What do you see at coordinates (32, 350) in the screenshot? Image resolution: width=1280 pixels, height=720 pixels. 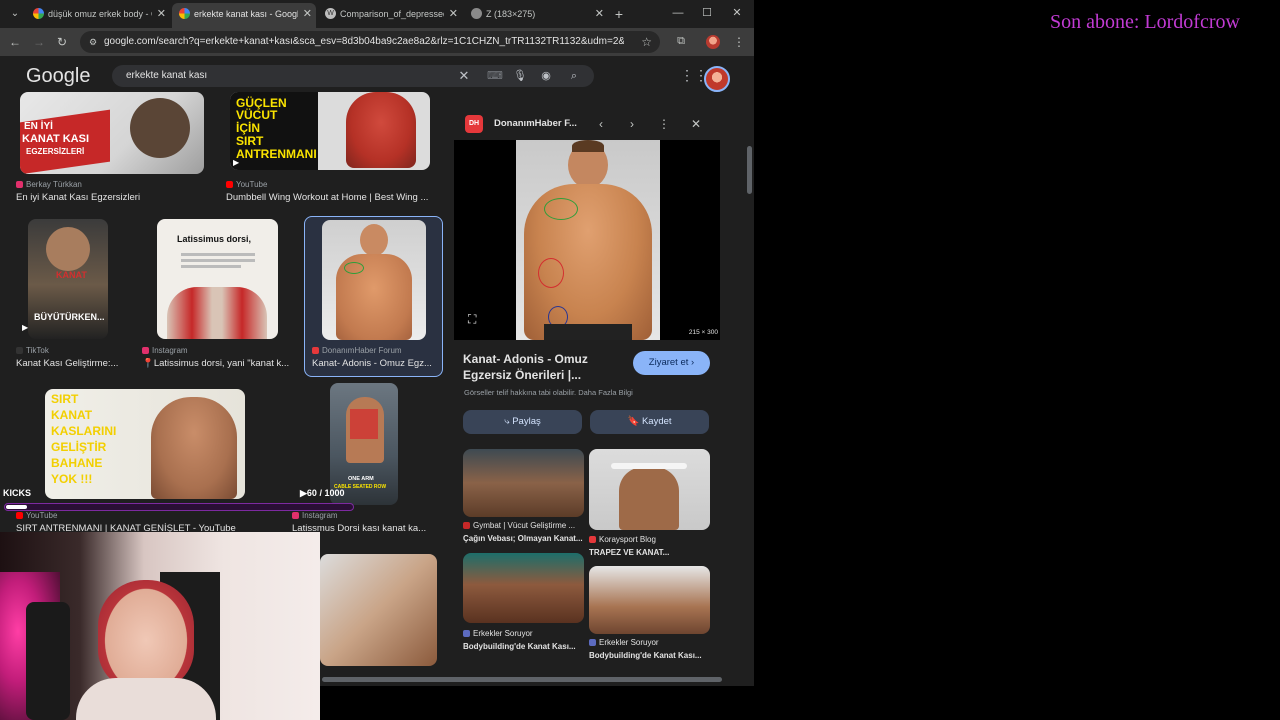 I see `result-source: TikTok` at bounding box center [32, 350].